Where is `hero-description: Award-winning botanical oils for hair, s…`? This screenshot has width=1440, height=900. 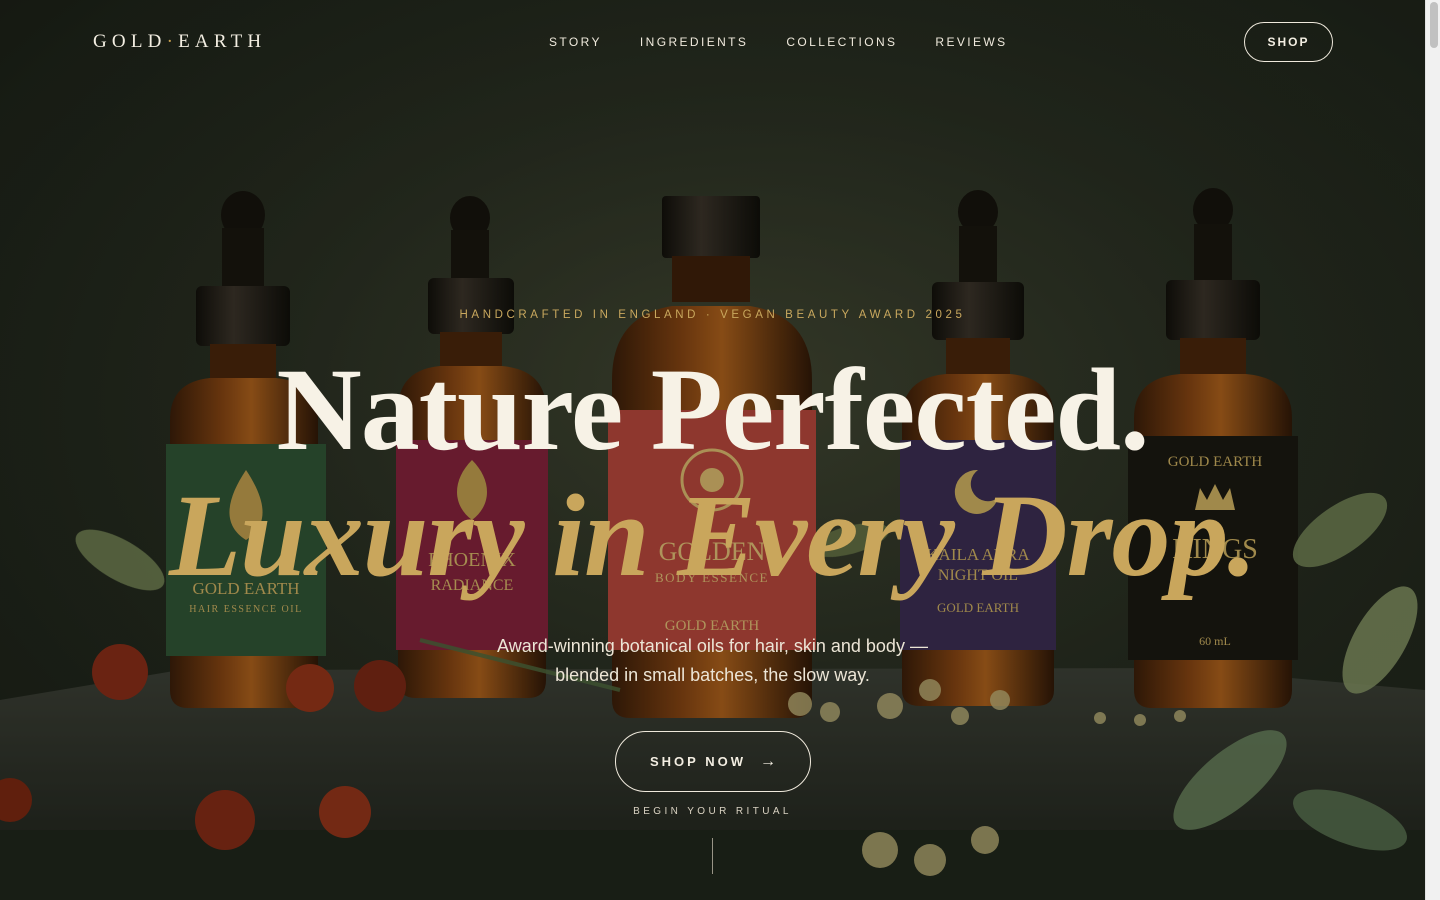 hero-description: Award-winning botanical oils for hair, s… is located at coordinates (712, 661).